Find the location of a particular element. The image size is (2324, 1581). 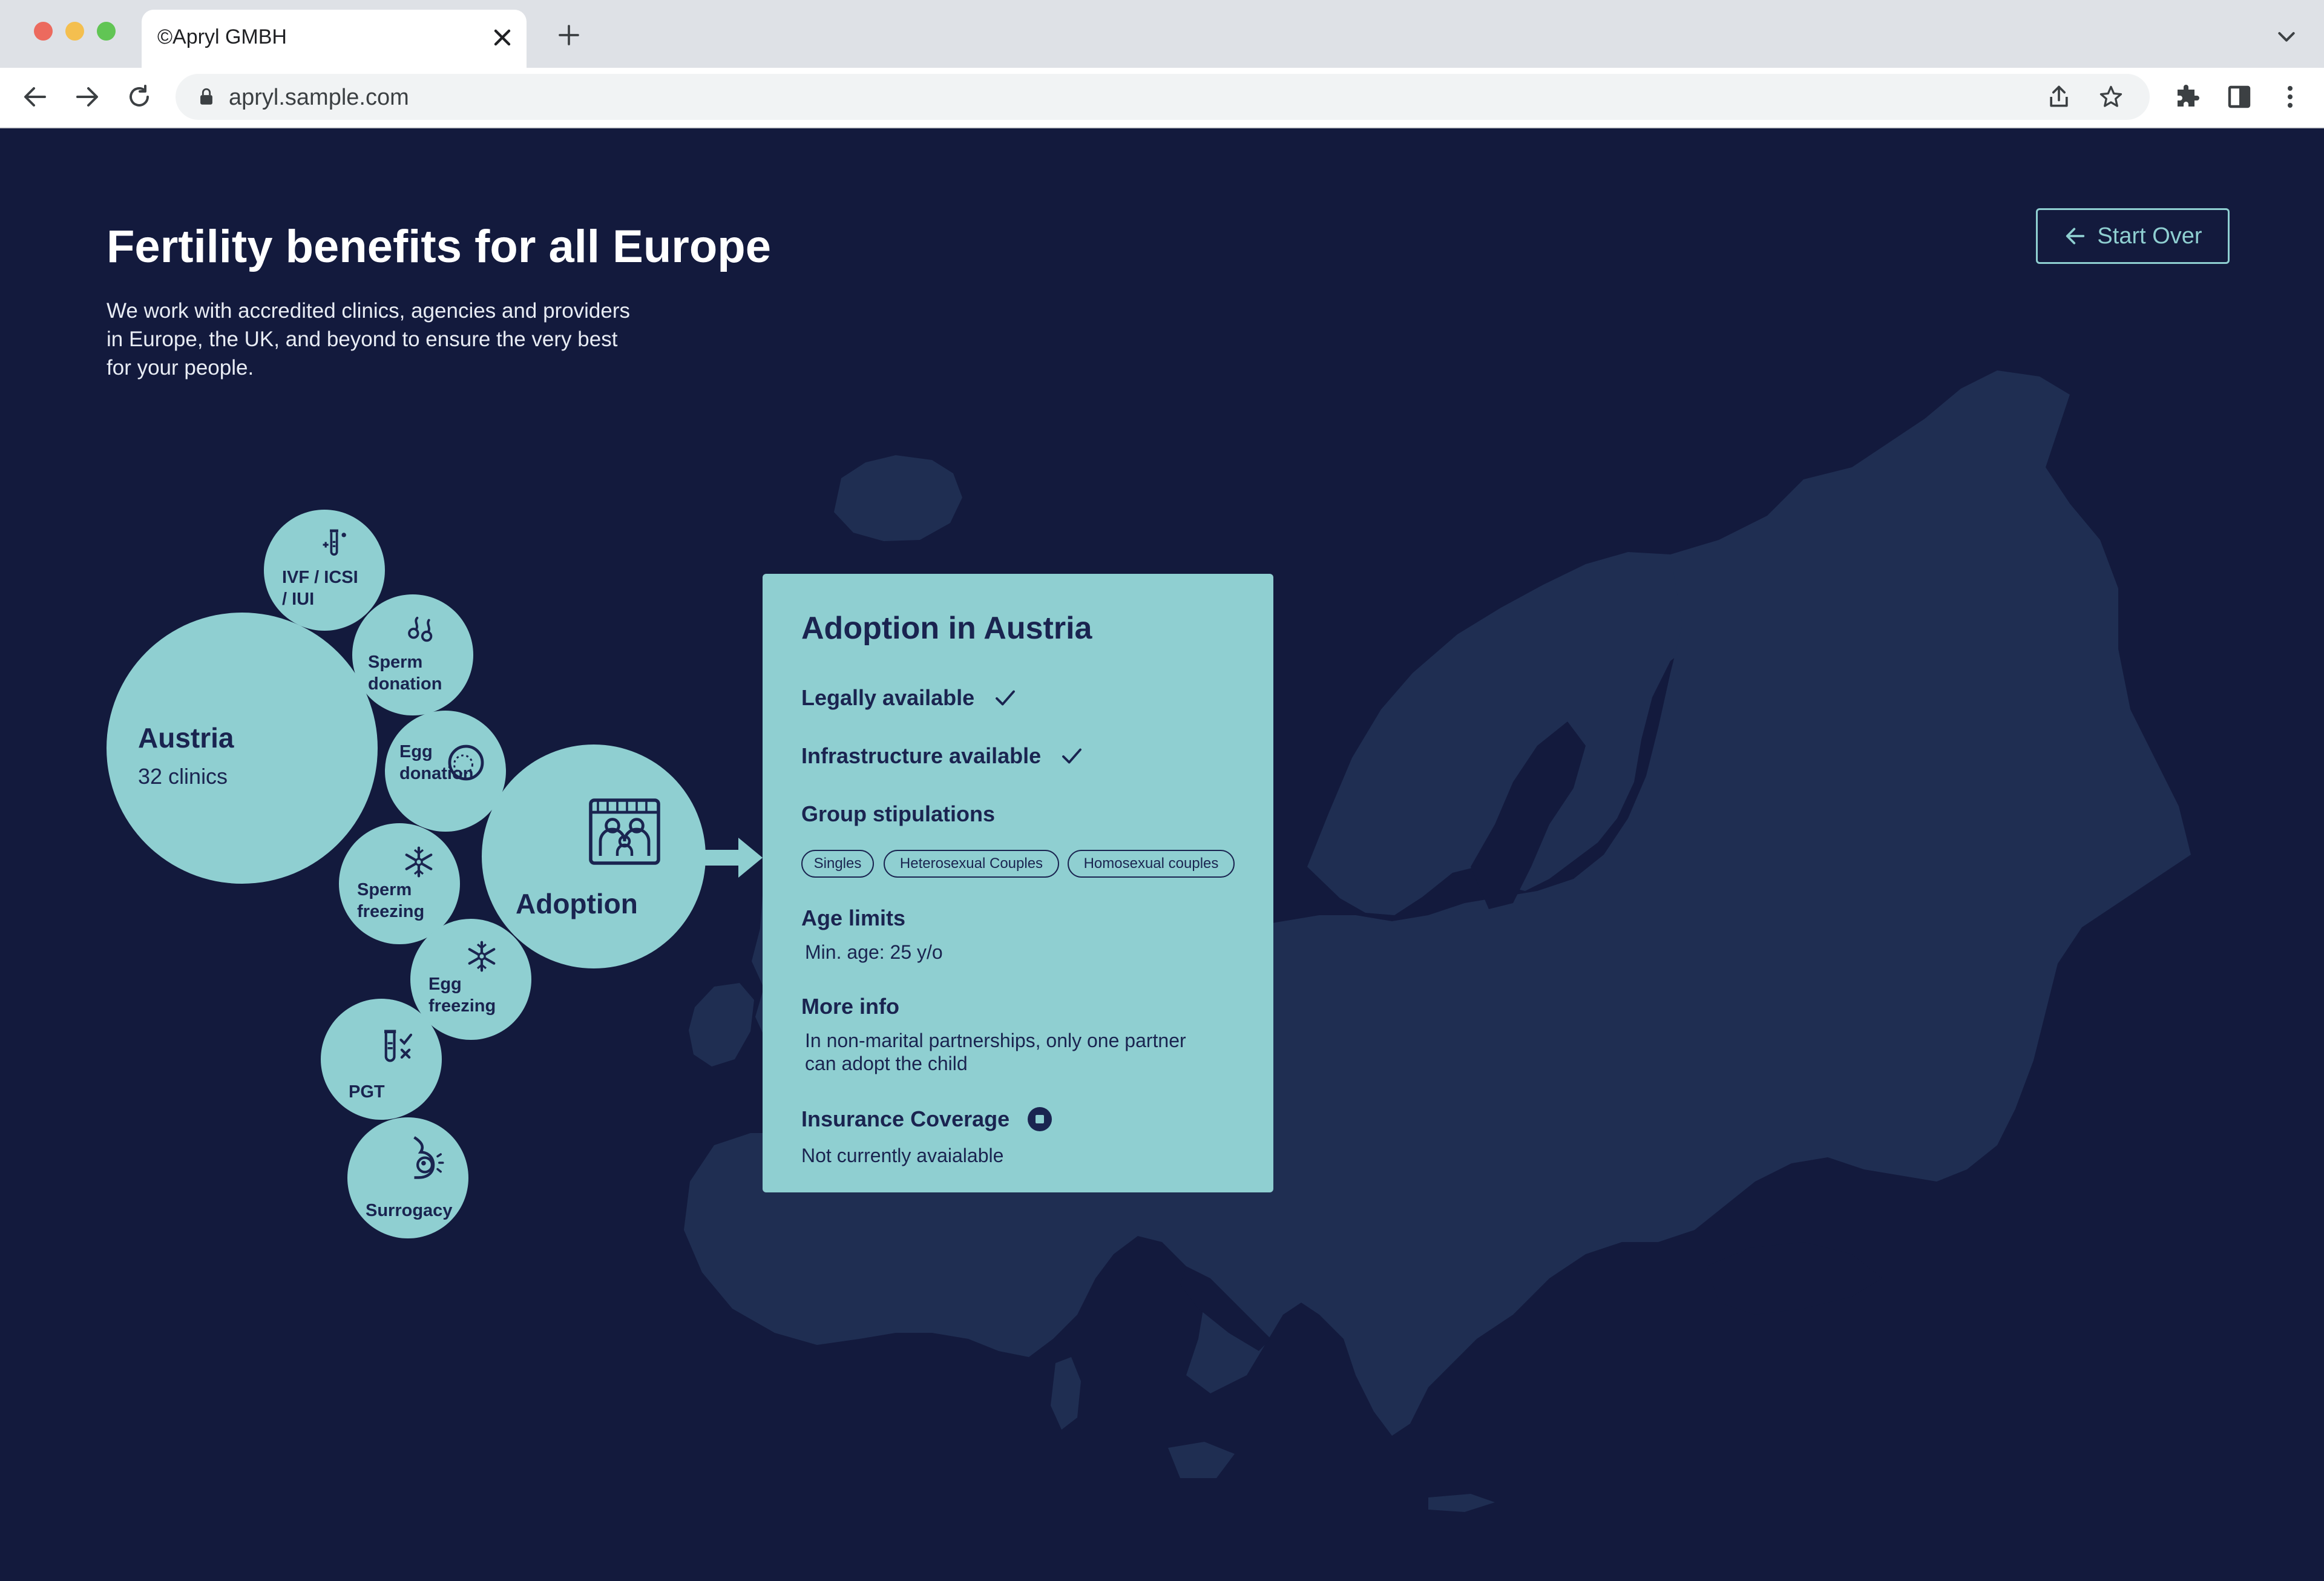

service-label-line: / IUI is located at coordinates (298, 599).